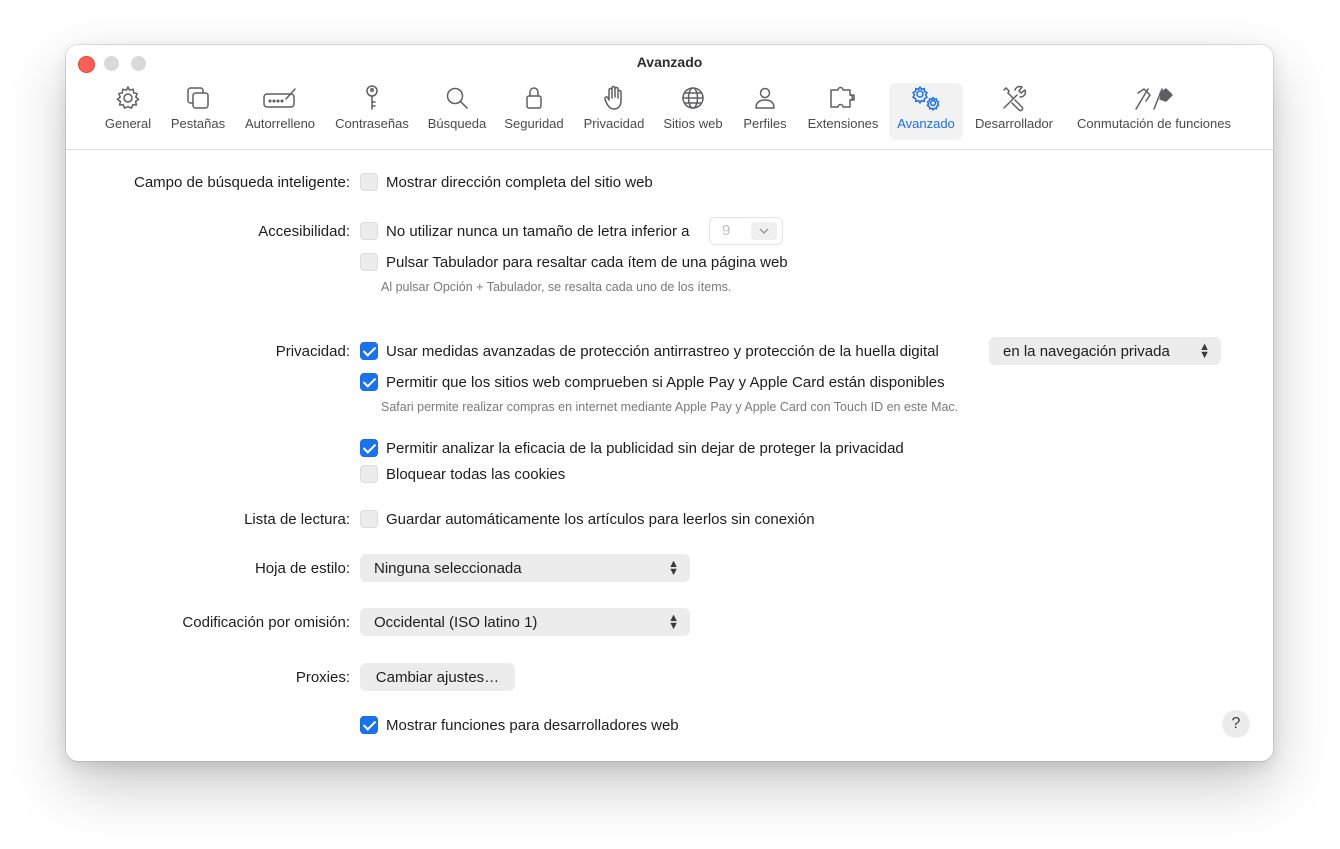 The height and width of the screenshot is (849, 1340). I want to click on min-font-size-checkbox, so click(369, 231).